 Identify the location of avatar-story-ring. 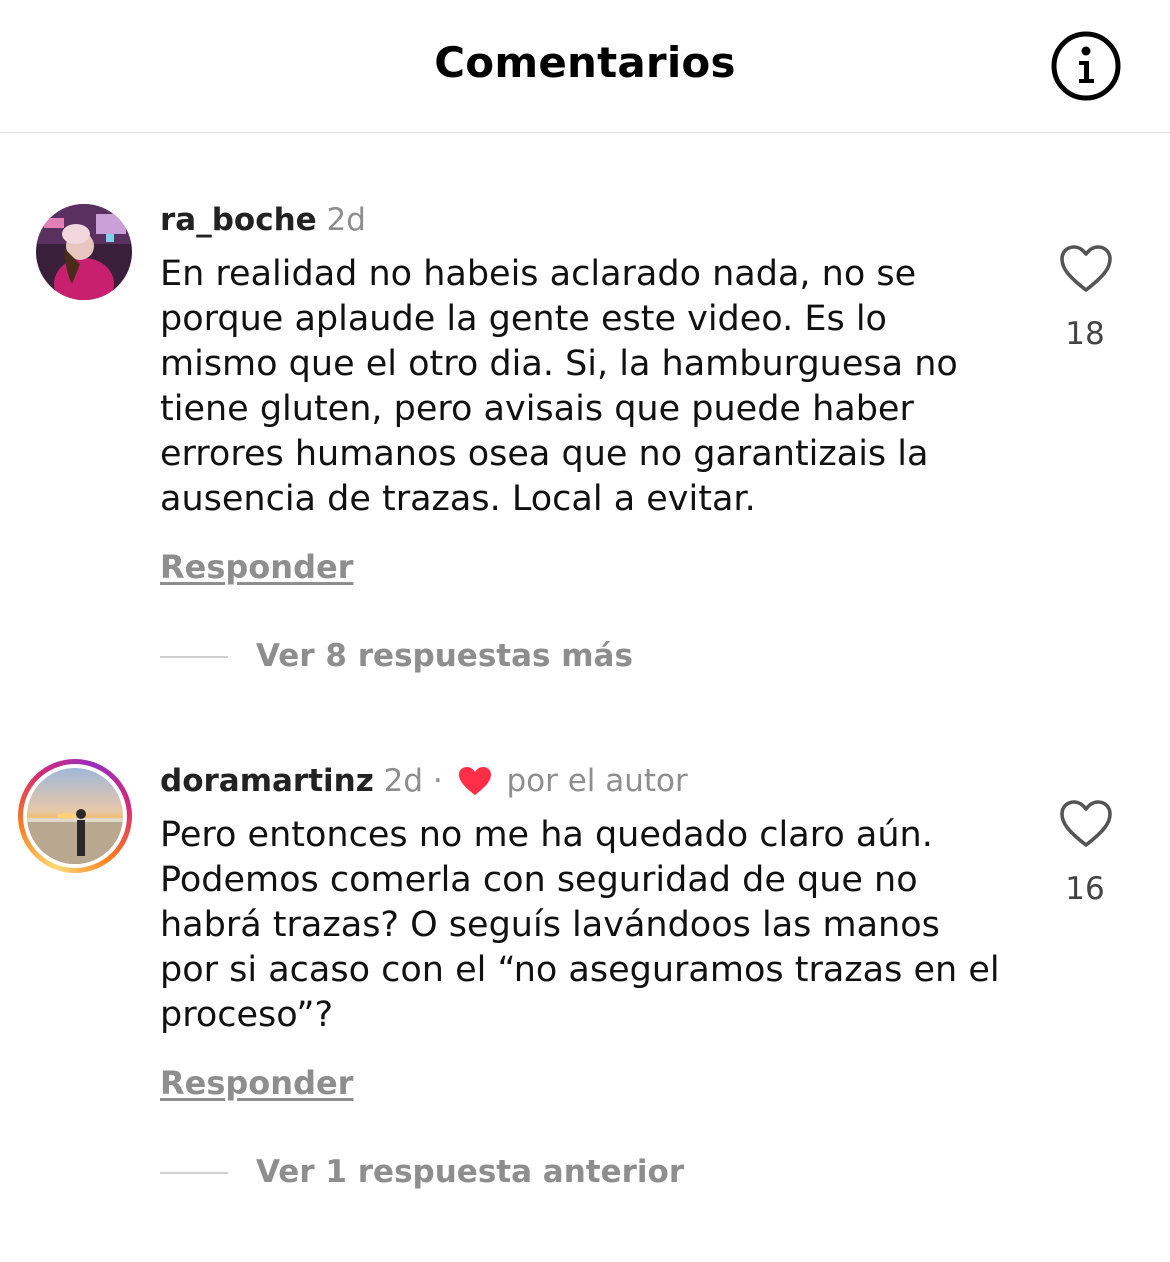
(75, 816).